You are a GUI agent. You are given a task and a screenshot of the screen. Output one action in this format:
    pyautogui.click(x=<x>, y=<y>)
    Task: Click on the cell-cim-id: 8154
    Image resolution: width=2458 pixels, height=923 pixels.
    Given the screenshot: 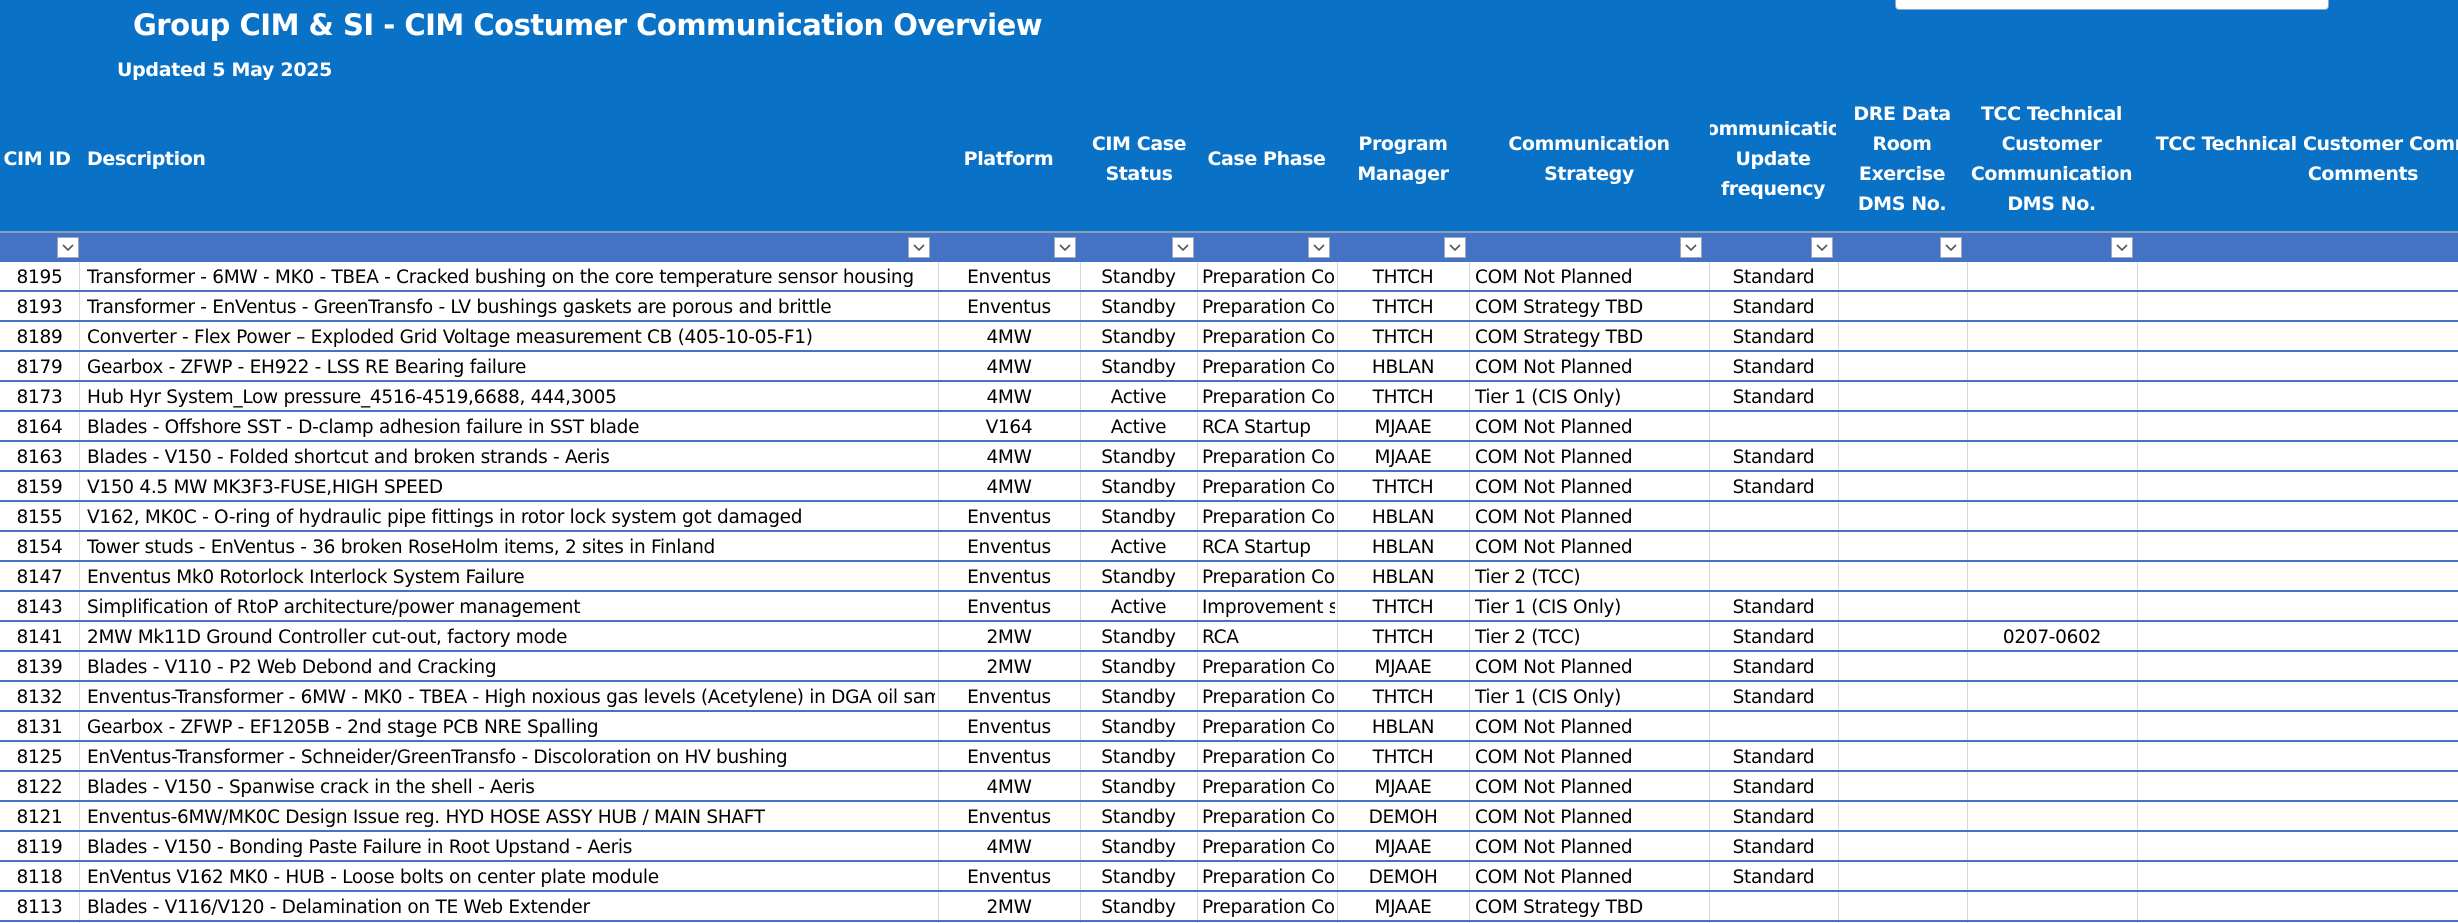 What is the action you would take?
    pyautogui.click(x=39, y=546)
    